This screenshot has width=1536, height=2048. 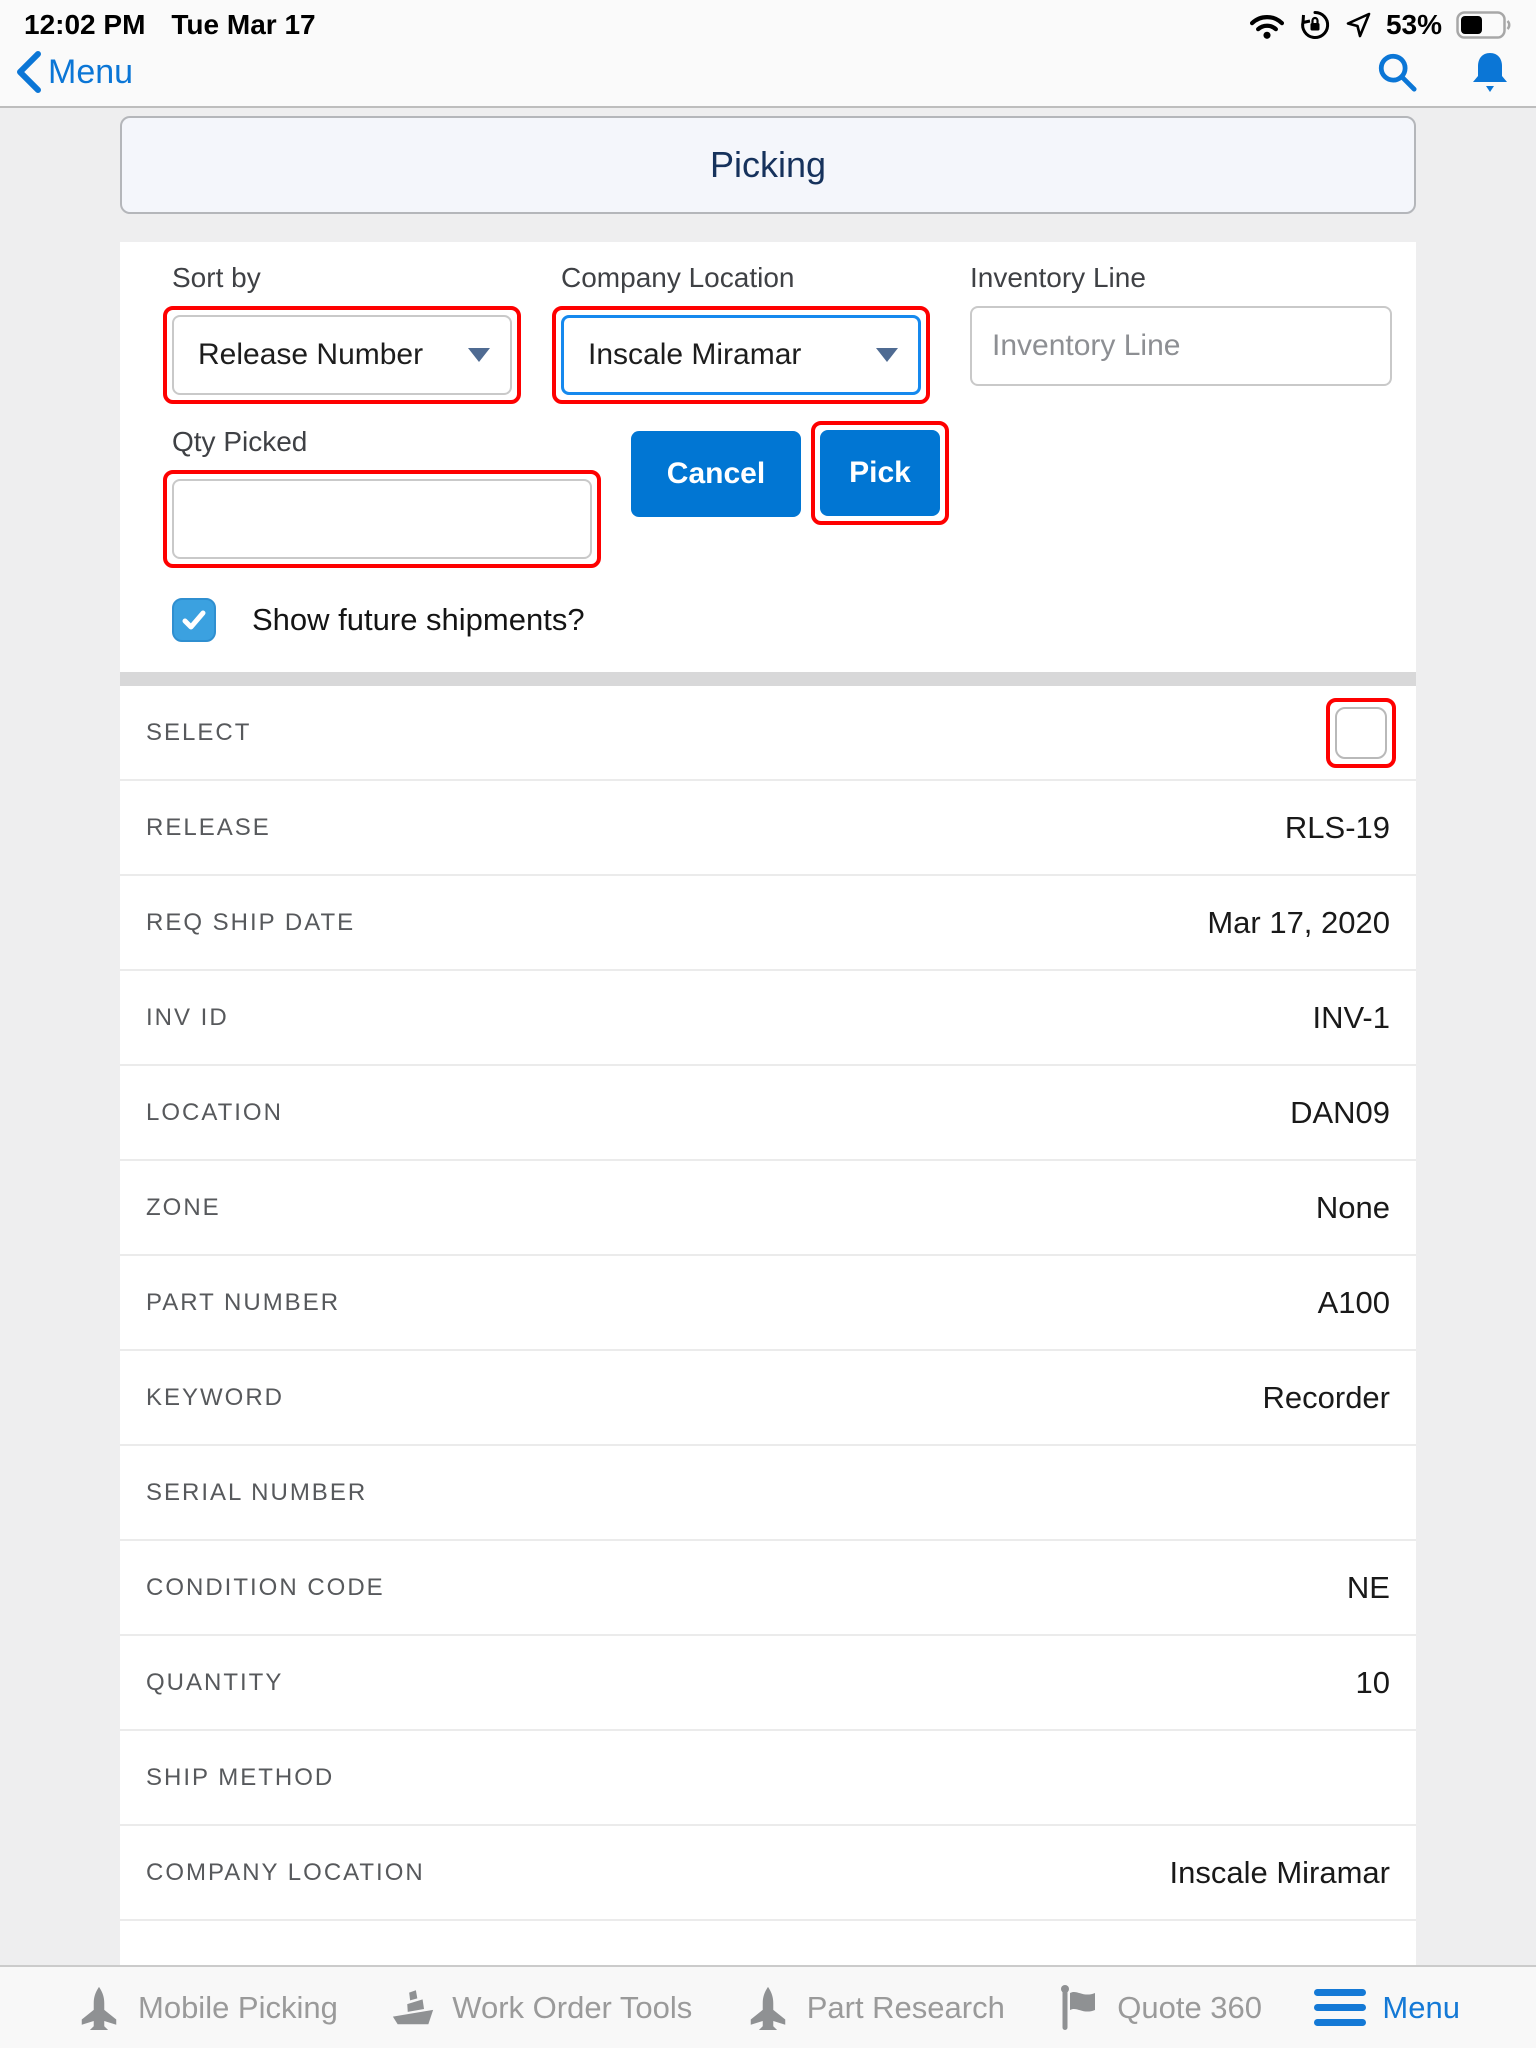 What do you see at coordinates (768, 1873) in the screenshot?
I see `table-row: COMPANY LOCATION Inscale Miramar` at bounding box center [768, 1873].